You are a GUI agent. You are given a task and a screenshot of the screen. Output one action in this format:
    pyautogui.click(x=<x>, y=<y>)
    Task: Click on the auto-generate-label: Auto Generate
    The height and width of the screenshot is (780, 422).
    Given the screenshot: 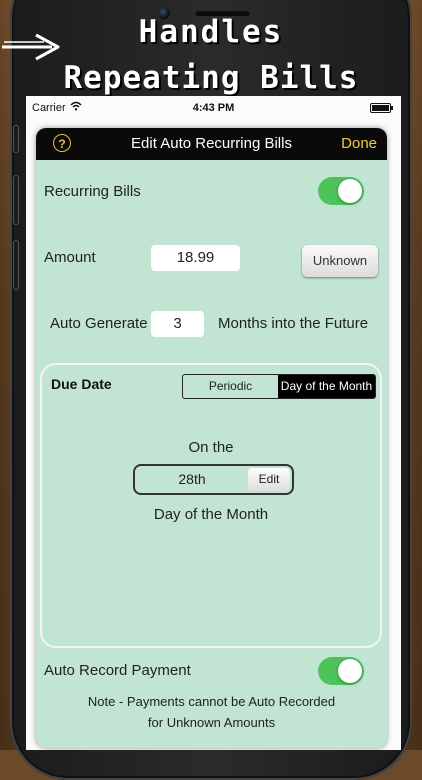 What is the action you would take?
    pyautogui.click(x=99, y=323)
    